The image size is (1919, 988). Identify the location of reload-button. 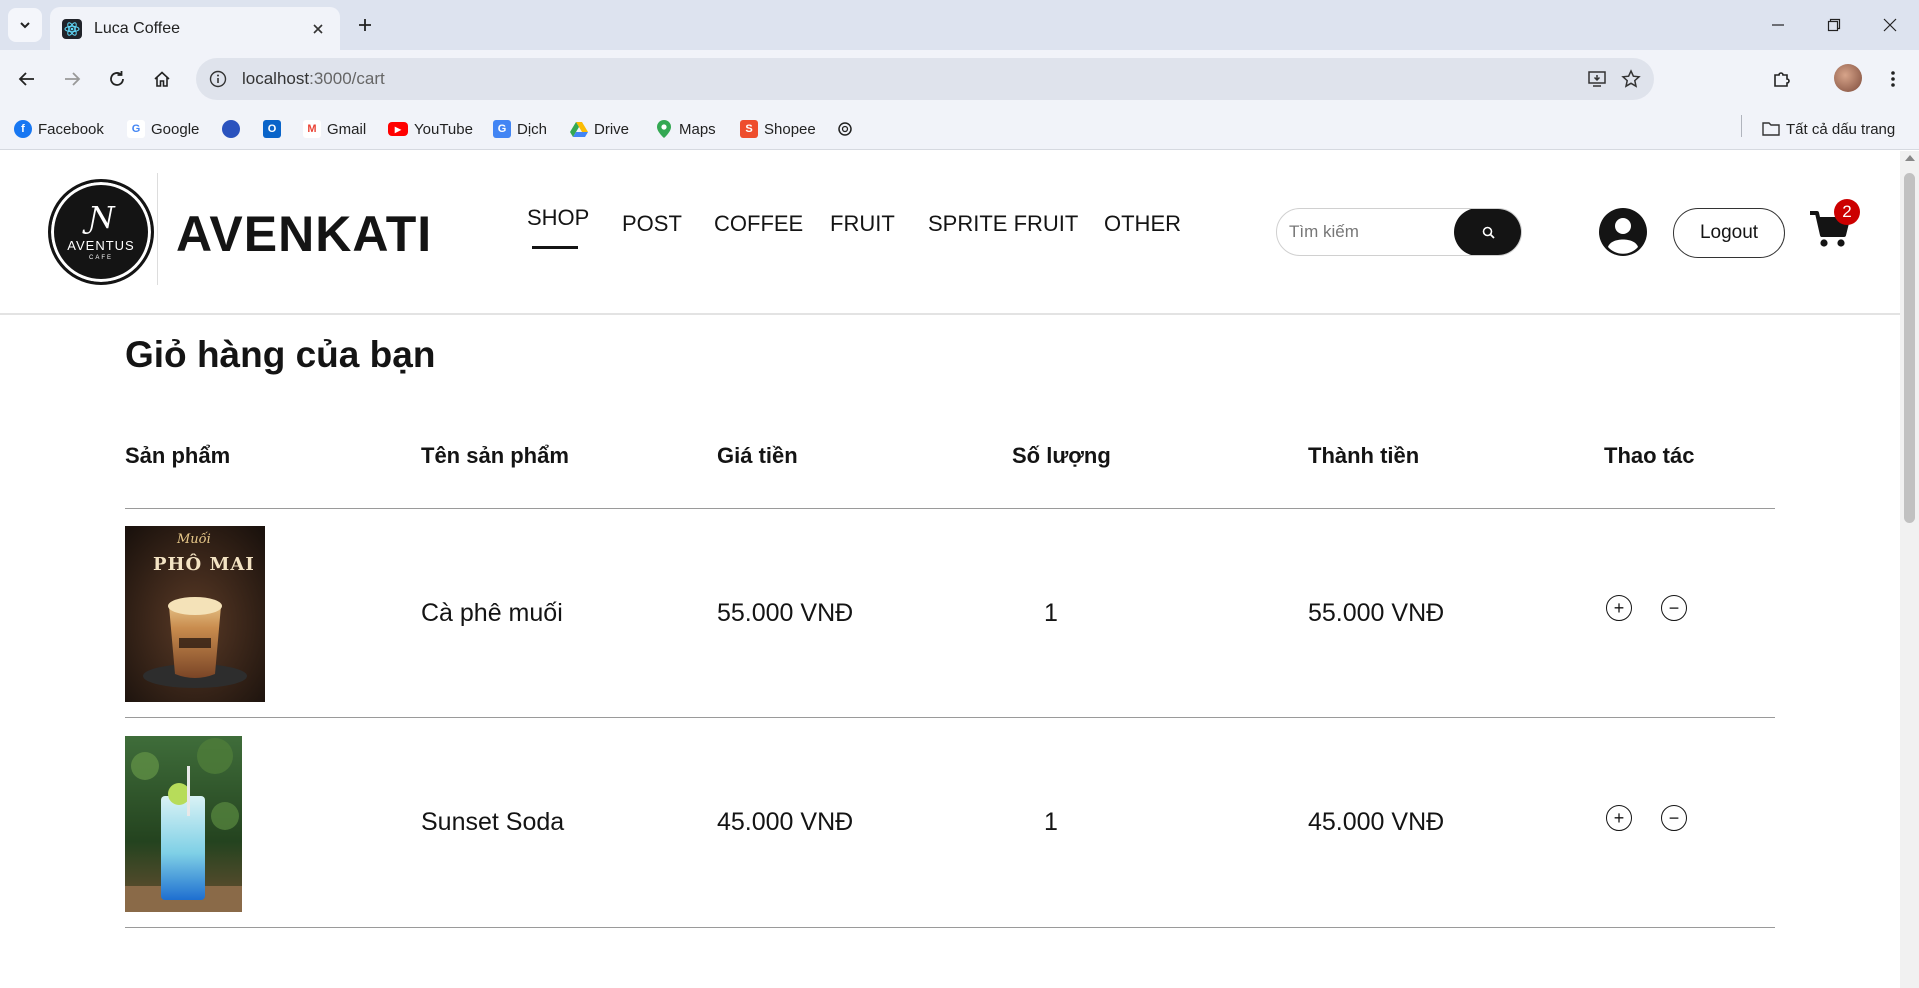
(117, 79).